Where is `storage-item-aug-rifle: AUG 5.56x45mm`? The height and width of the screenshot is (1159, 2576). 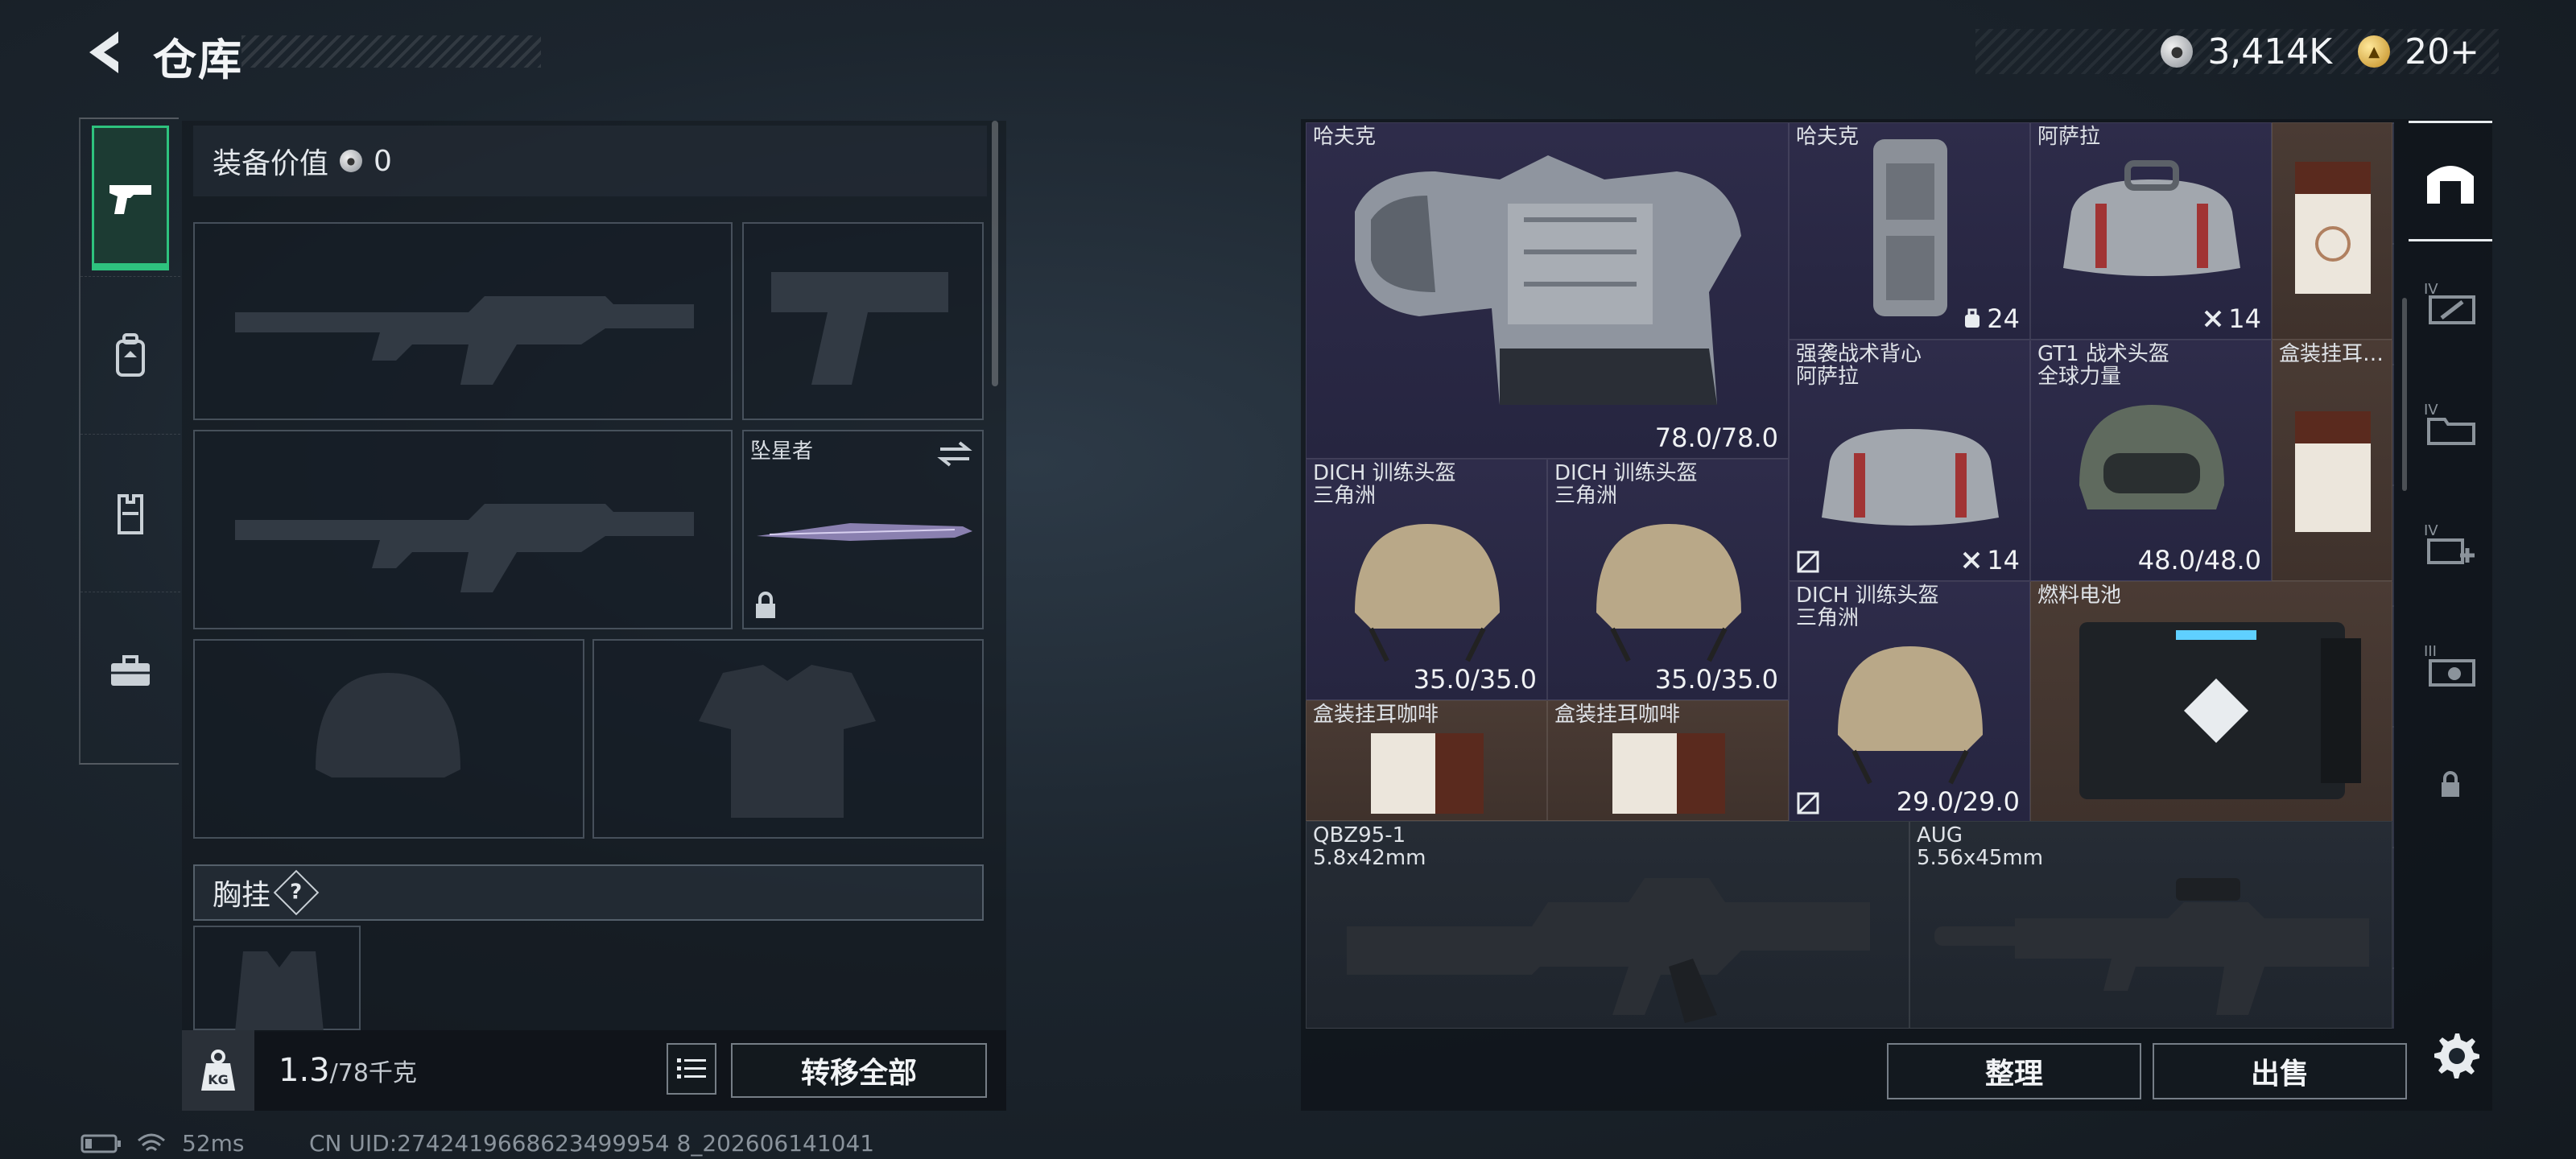 storage-item-aug-rifle: AUG 5.56x45mm is located at coordinates (2150, 925).